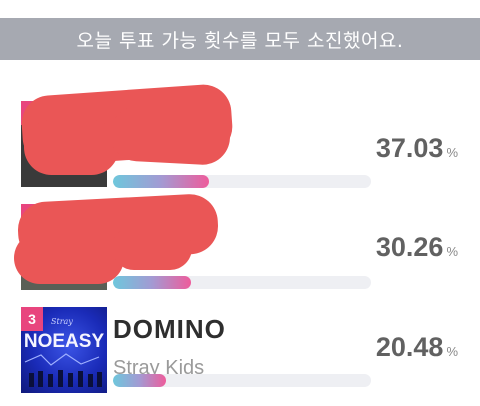 This screenshot has width=480, height=406. Describe the element at coordinates (416, 347) in the screenshot. I see `vote-percentage: 20.48%` at that location.